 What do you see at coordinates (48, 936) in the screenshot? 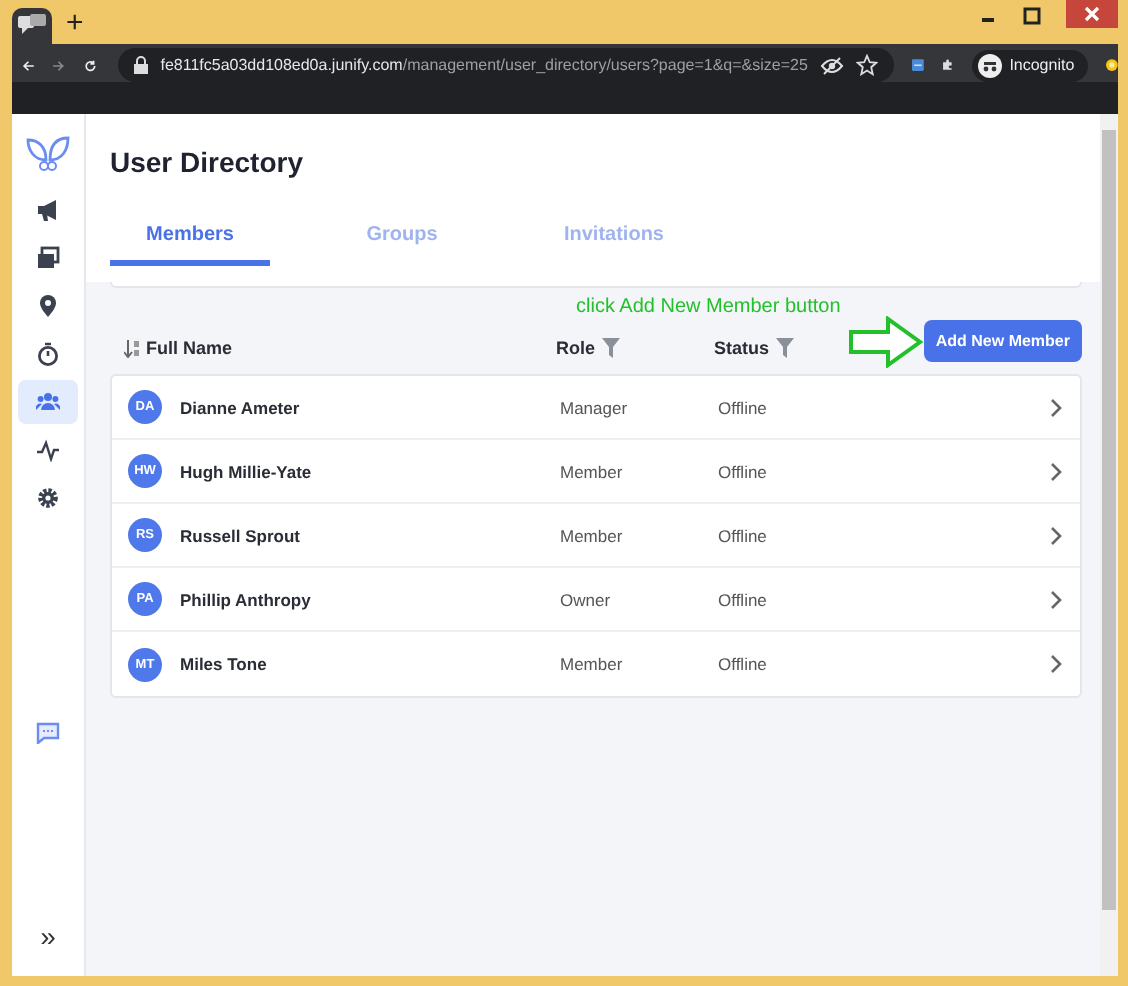
I see `expand-sidebar-button: »` at bounding box center [48, 936].